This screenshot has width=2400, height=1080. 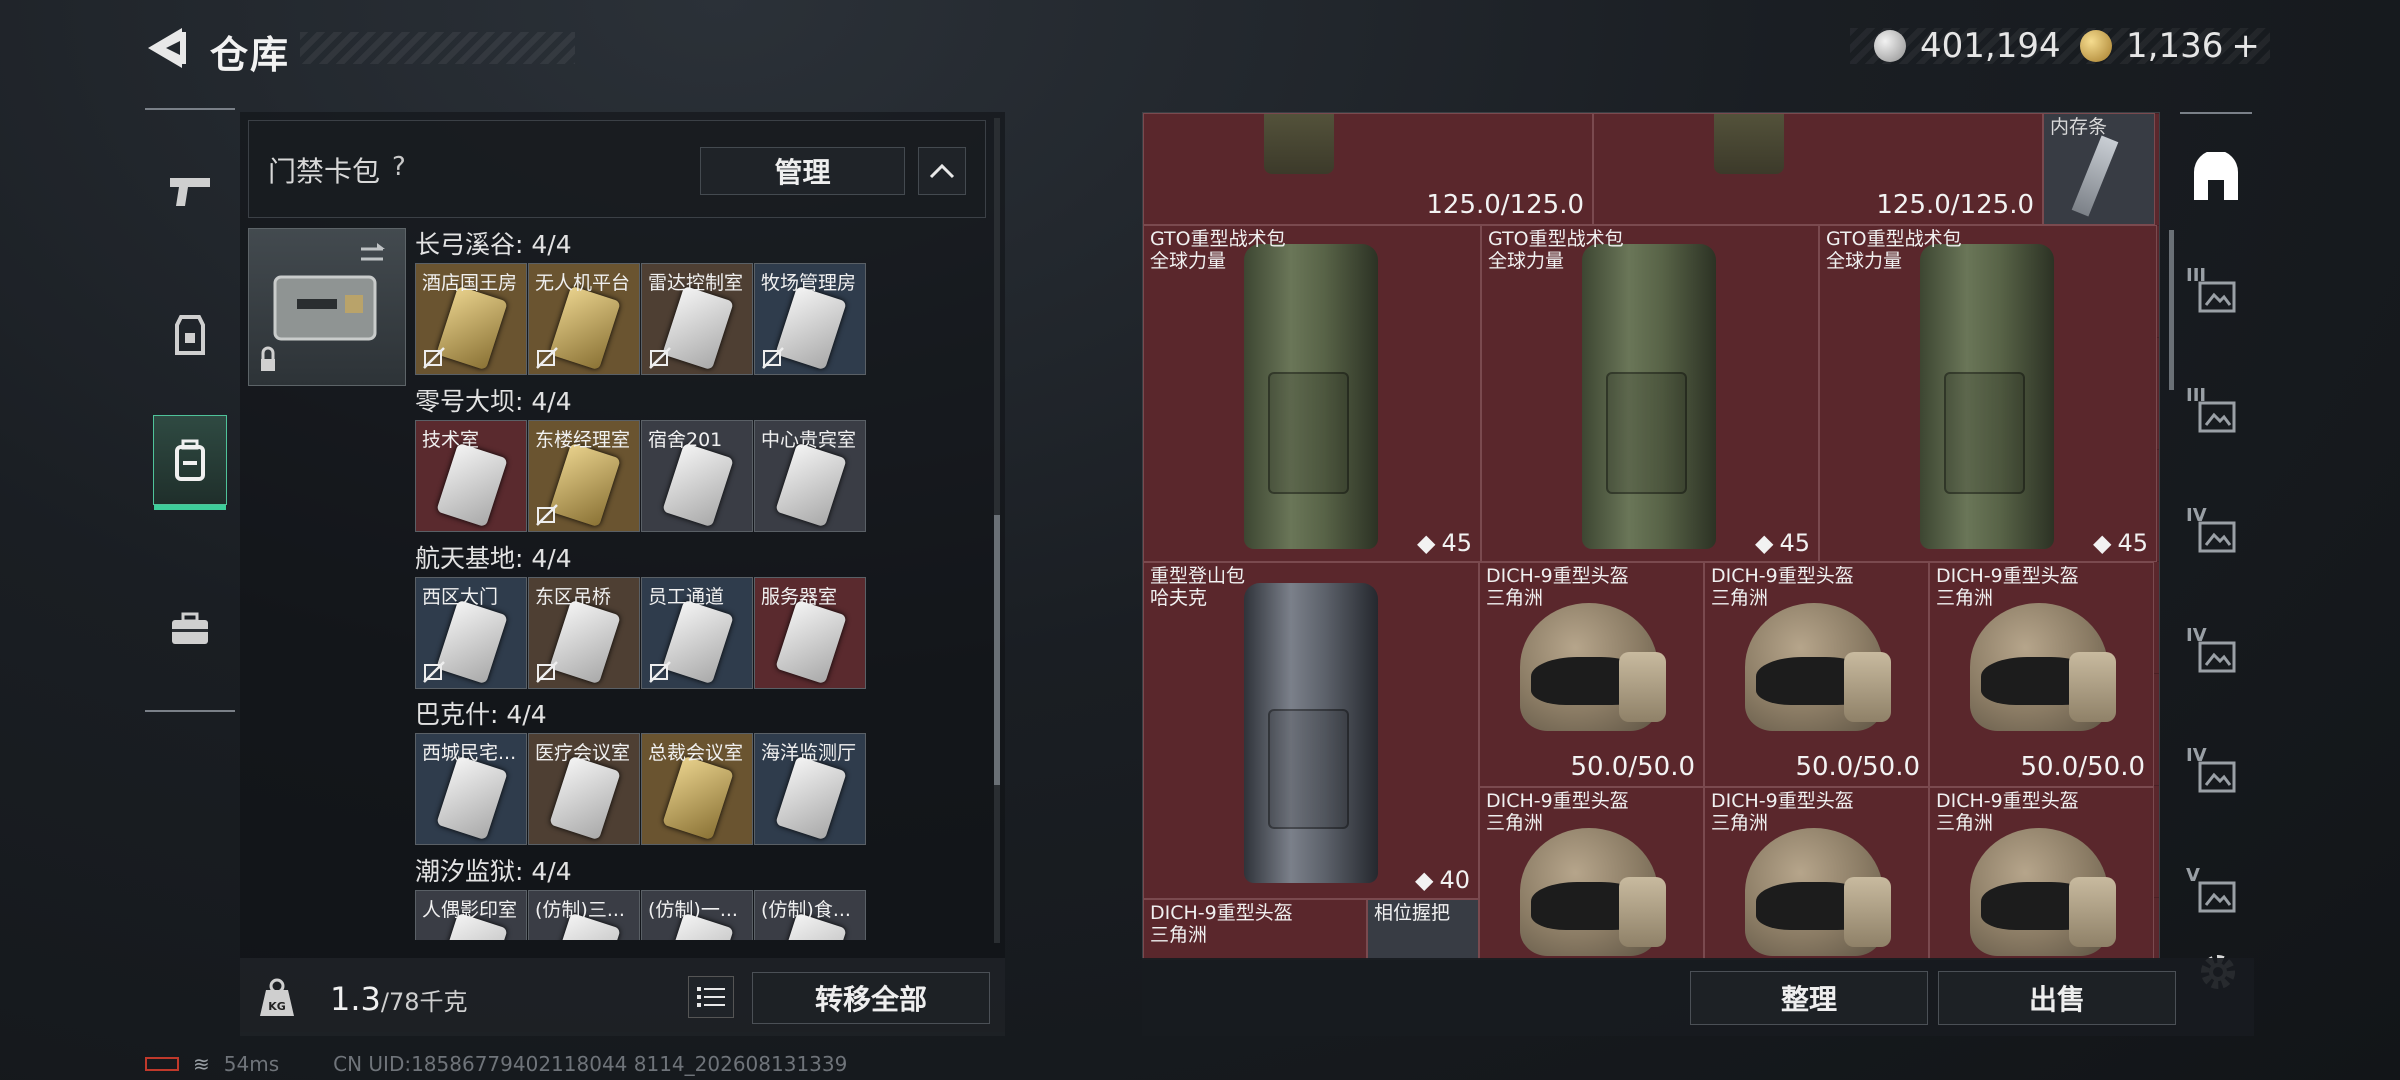 I want to click on keycard-item: 东区吊桥, so click(x=584, y=633).